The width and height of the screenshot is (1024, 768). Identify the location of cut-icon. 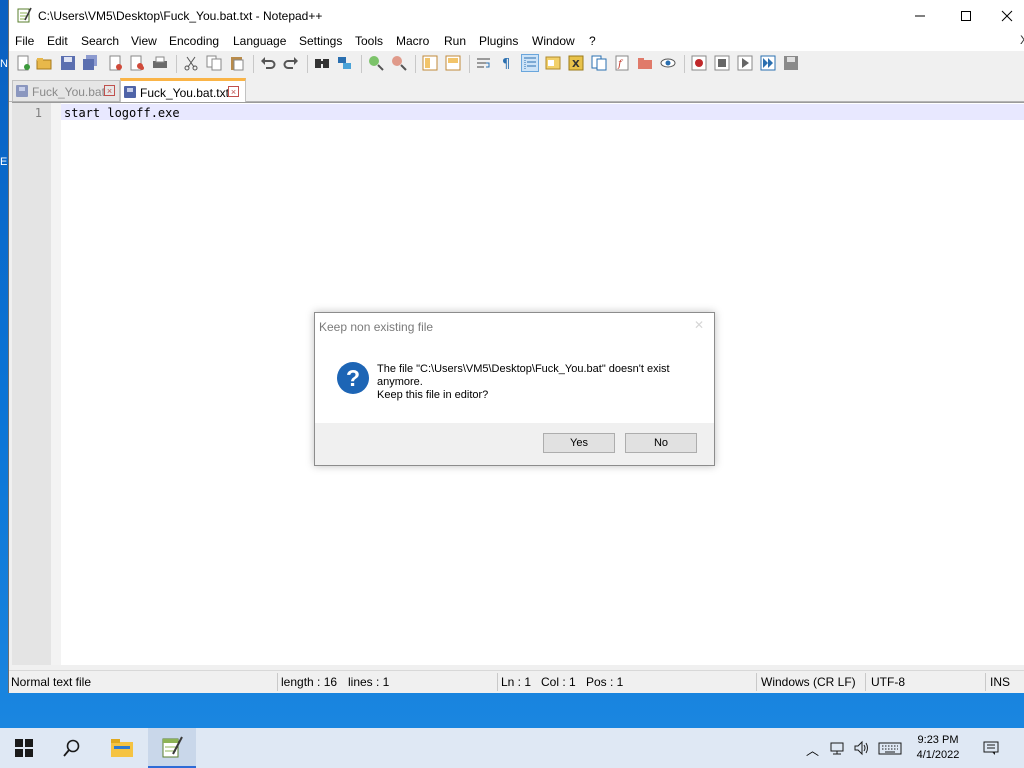
(191, 63).